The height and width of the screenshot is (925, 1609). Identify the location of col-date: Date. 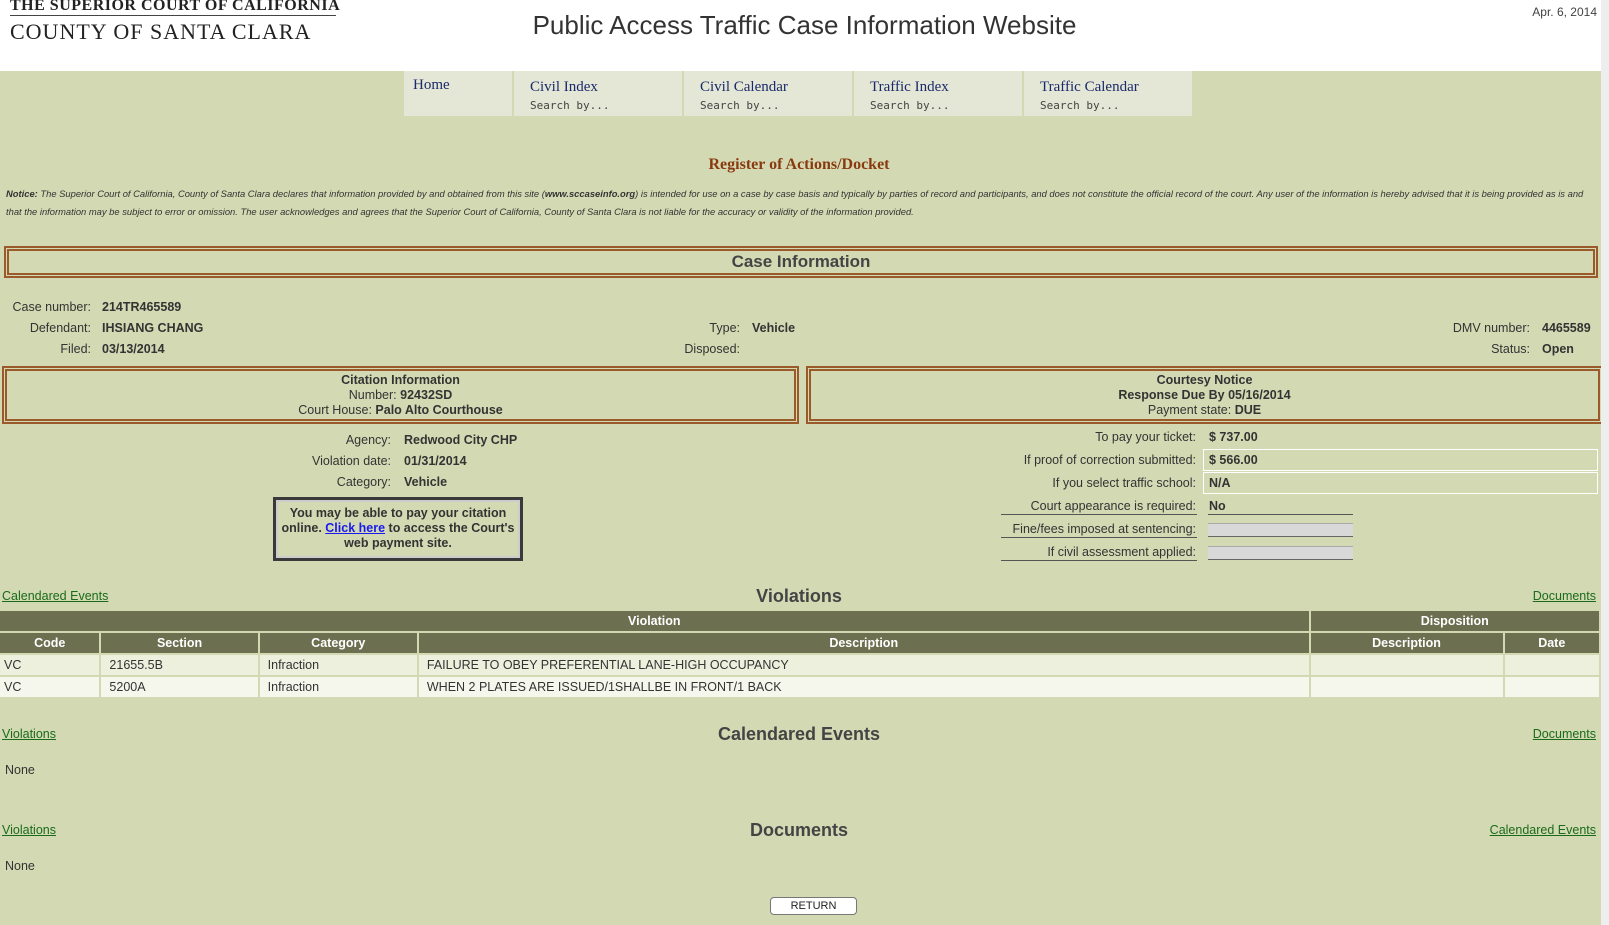
(1551, 643).